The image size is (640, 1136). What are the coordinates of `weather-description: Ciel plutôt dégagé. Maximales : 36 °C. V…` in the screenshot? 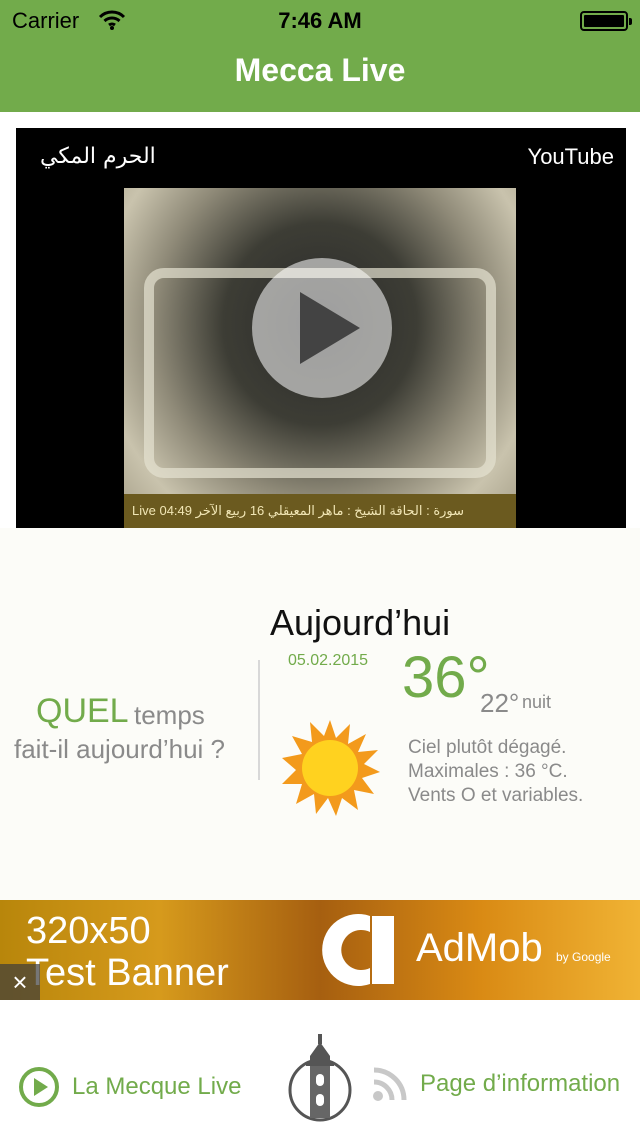 It's located at (495, 772).